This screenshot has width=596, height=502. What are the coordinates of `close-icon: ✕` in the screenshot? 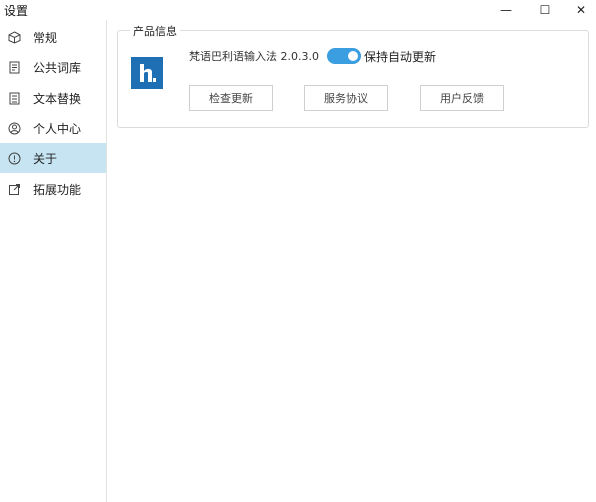 It's located at (581, 10).